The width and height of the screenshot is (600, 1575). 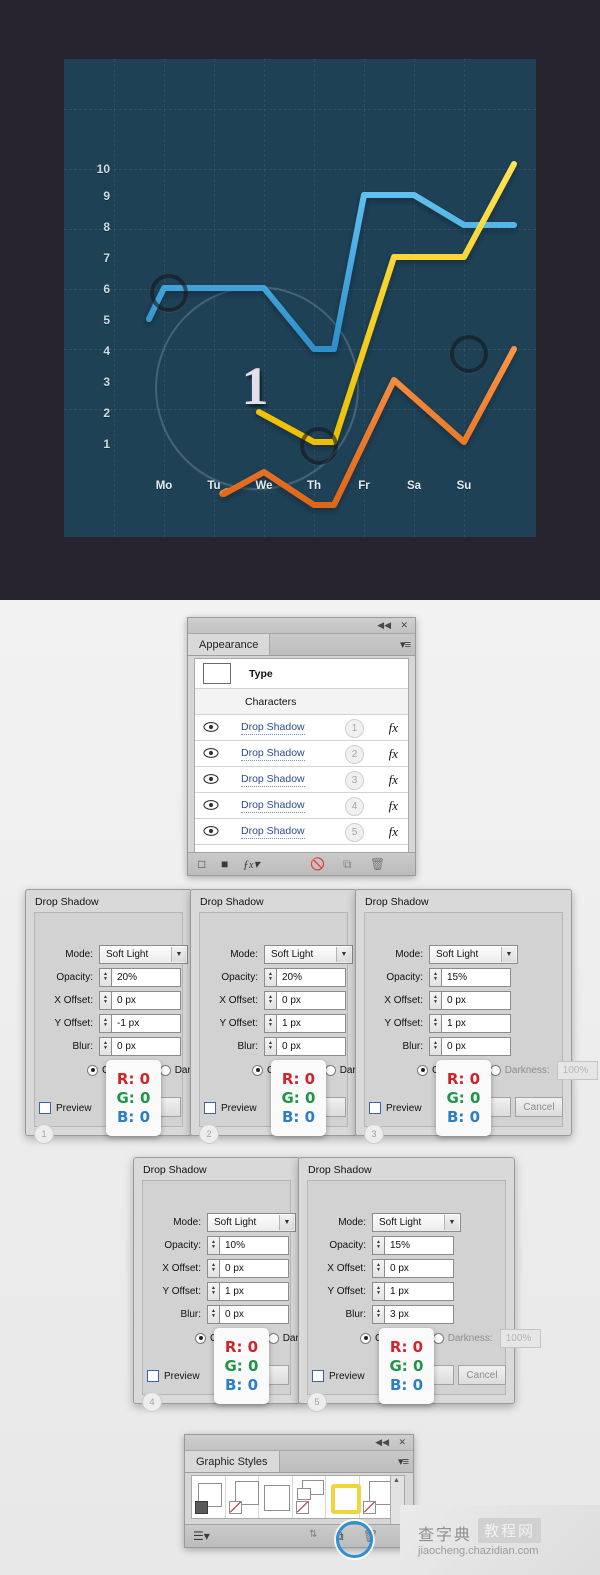 I want to click on appearance-row-drop-shadow: Drop Shadow 2 fx, so click(x=301, y=754).